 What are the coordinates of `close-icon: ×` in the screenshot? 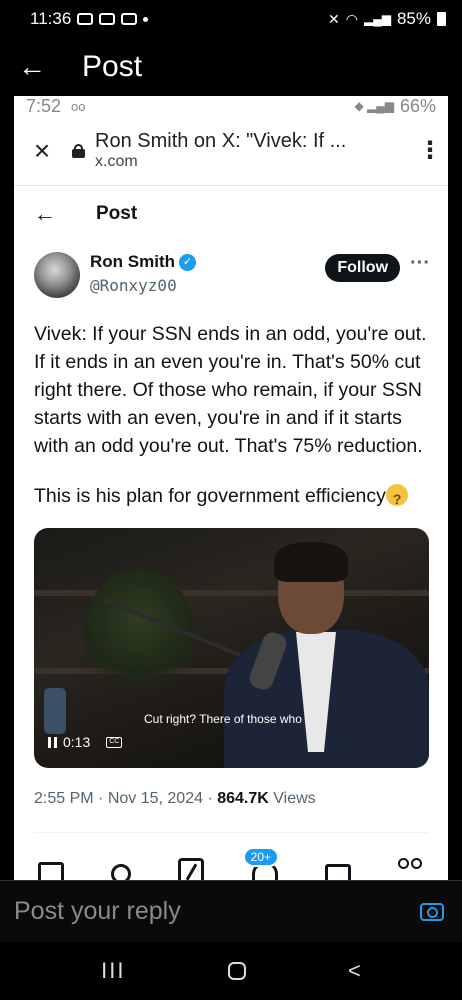 It's located at (42, 151).